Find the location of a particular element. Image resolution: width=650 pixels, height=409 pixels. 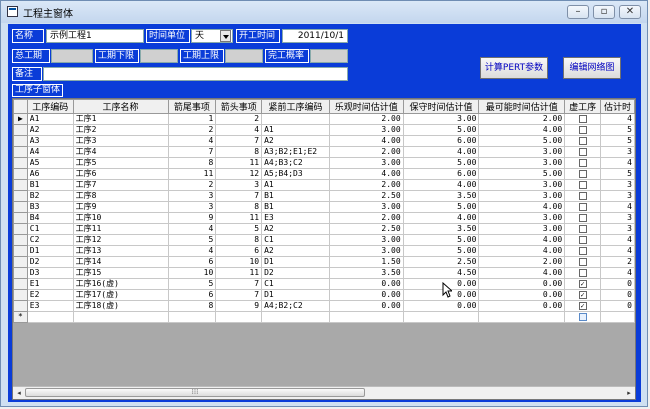

table-cell: 工序15 is located at coordinates (120, 273).